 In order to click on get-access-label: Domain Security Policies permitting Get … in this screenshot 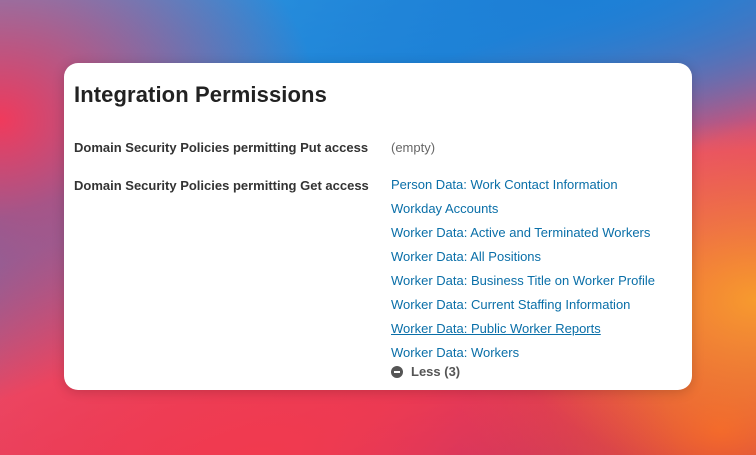, I will do `click(221, 185)`.